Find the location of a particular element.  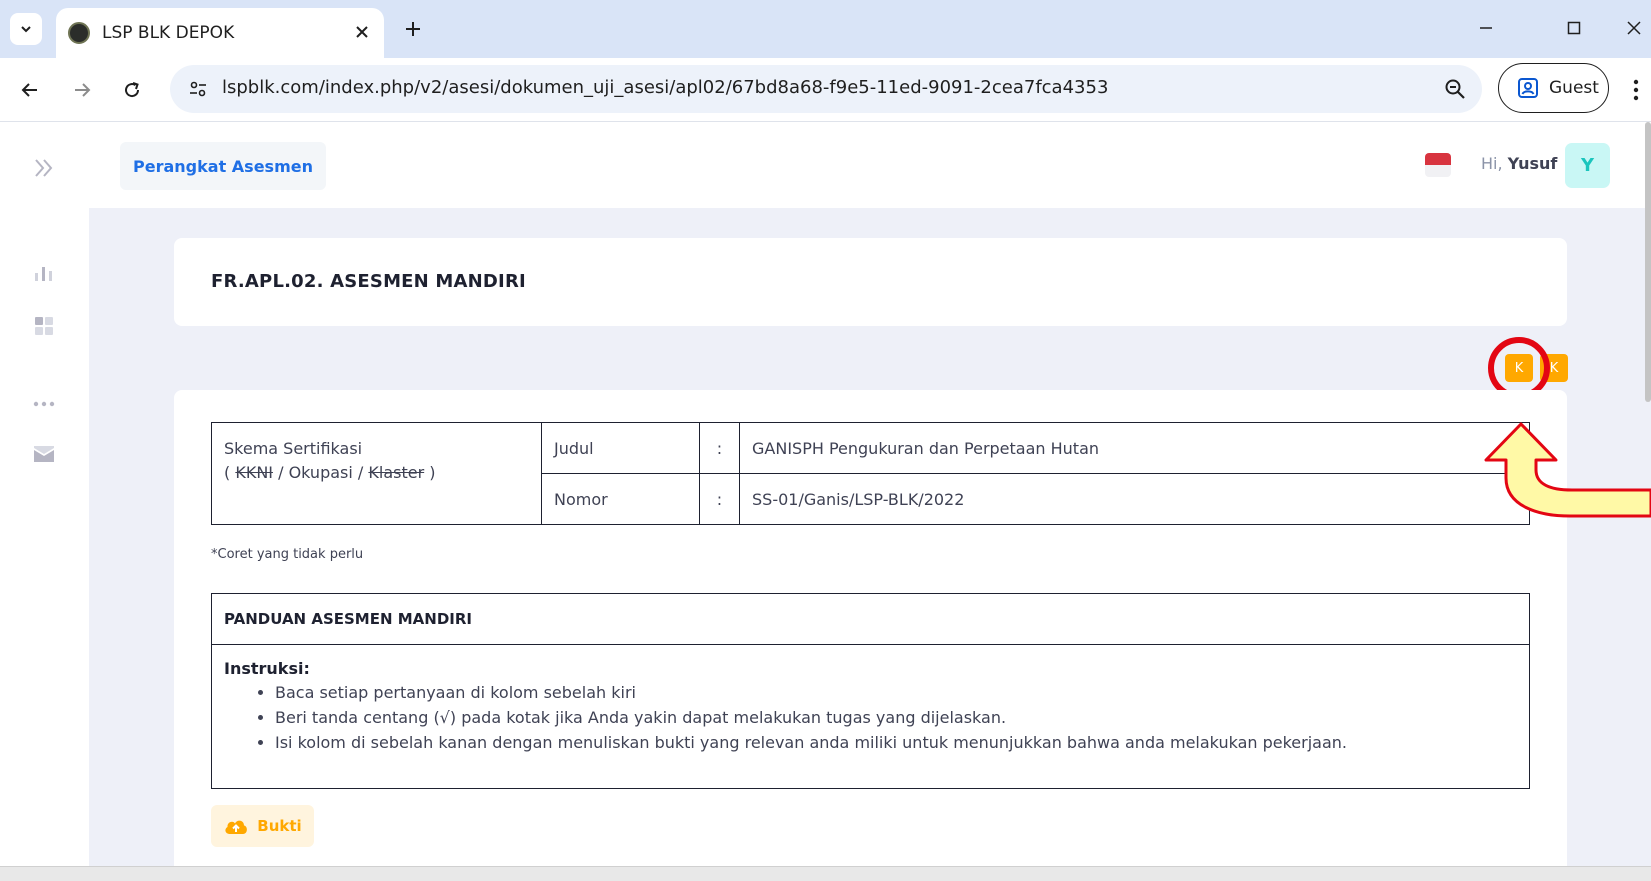

more-vertical-icon is located at coordinates (1636, 90).